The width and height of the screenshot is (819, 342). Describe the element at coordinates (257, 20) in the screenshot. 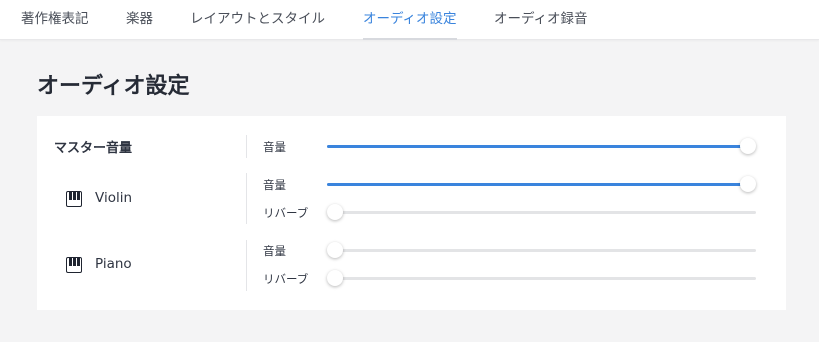

I see `tab-layout-style: レイアウトとスタイル` at that location.